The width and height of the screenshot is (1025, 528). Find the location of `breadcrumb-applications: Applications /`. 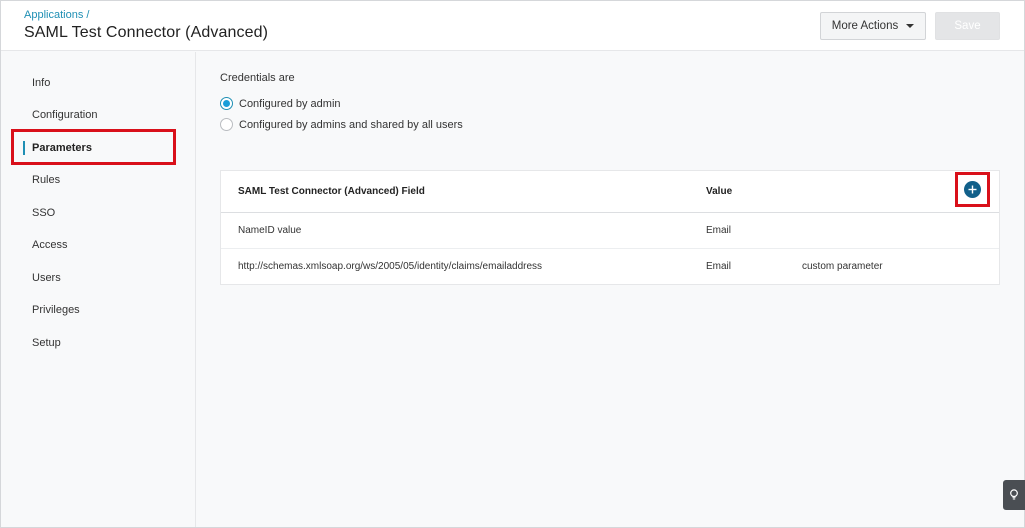

breadcrumb-applications: Applications / is located at coordinates (56, 15).